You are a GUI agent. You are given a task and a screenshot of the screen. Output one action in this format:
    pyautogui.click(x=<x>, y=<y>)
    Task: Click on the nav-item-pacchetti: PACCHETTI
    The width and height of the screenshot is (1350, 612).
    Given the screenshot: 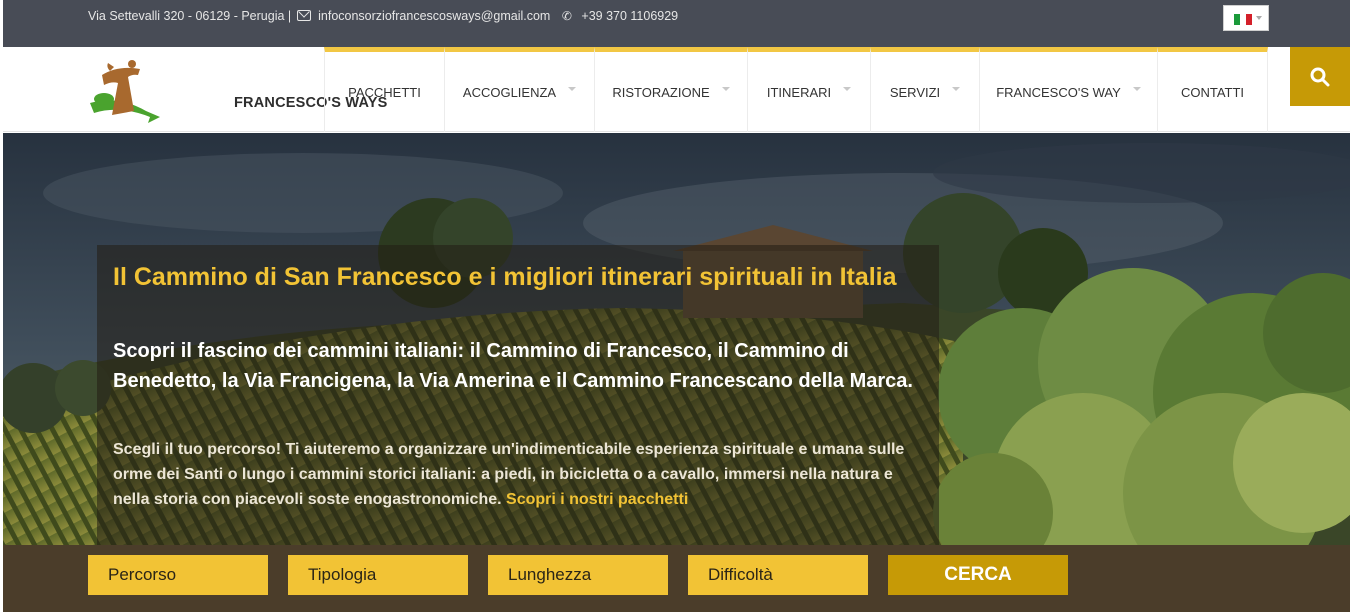 What is the action you would take?
    pyautogui.click(x=384, y=89)
    